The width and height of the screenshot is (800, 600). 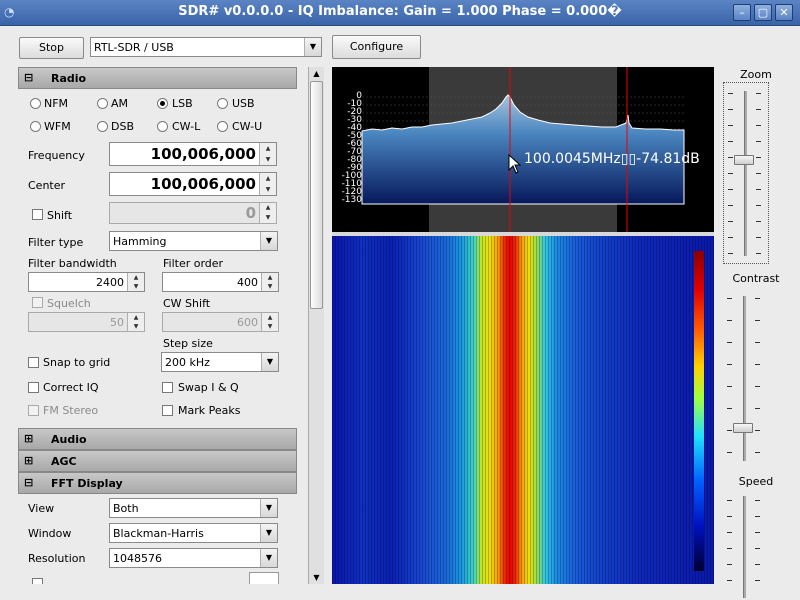 What do you see at coordinates (35, 103) in the screenshot?
I see `mode-radio-nfm` at bounding box center [35, 103].